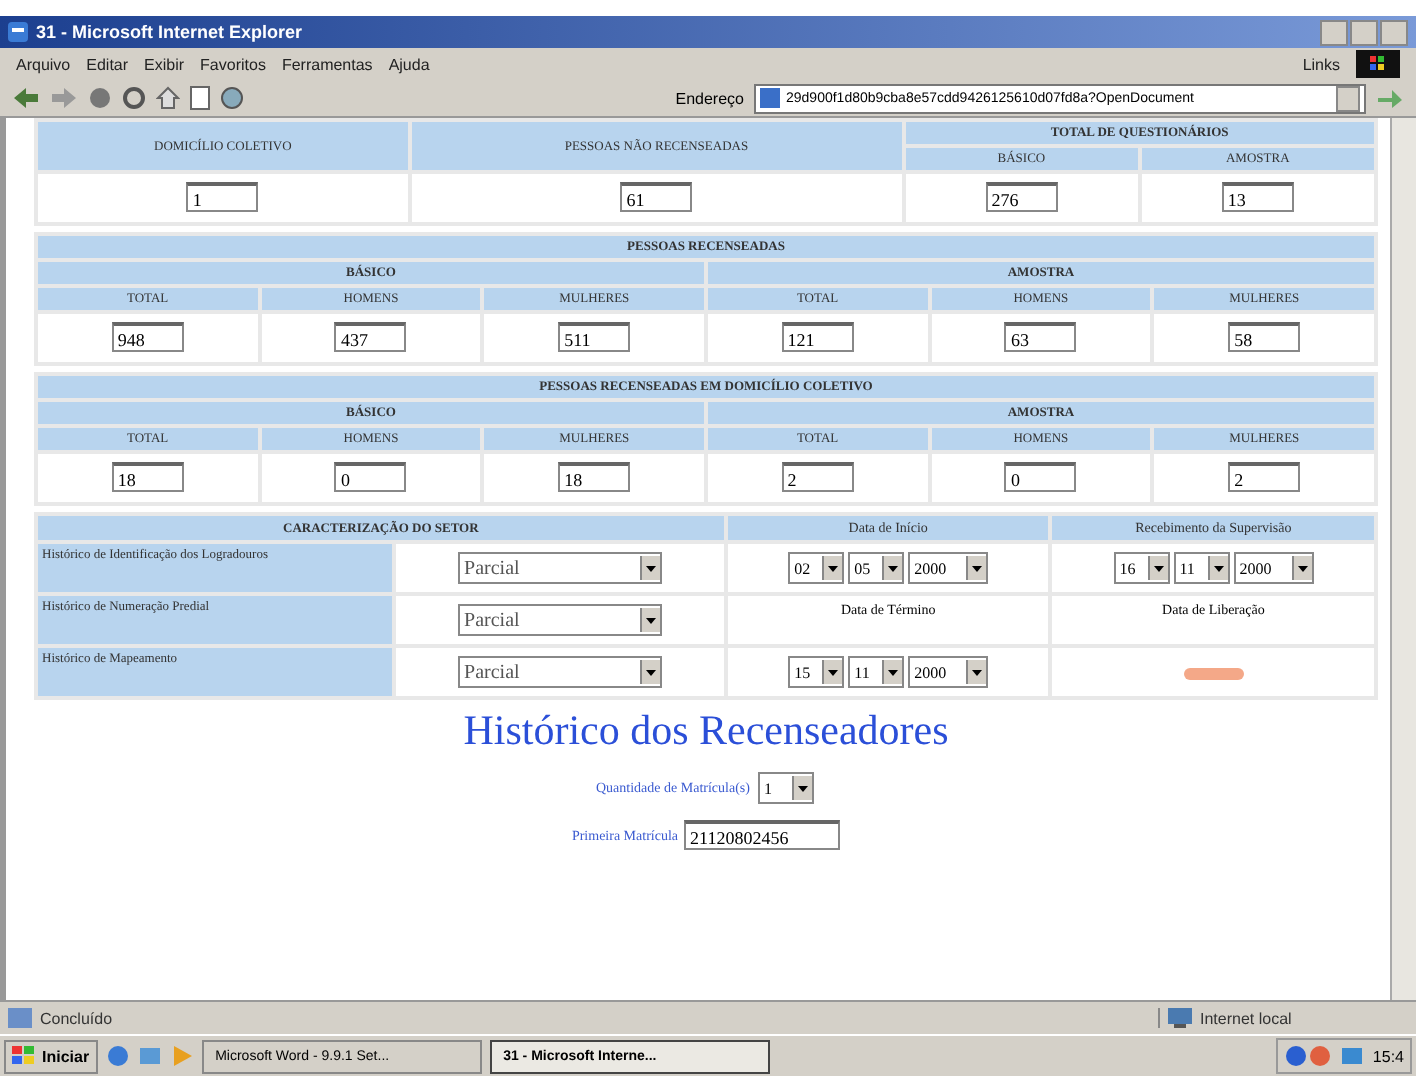 The height and width of the screenshot is (1076, 1416). What do you see at coordinates (1040, 337) in the screenshot?
I see `input-field: 63` at bounding box center [1040, 337].